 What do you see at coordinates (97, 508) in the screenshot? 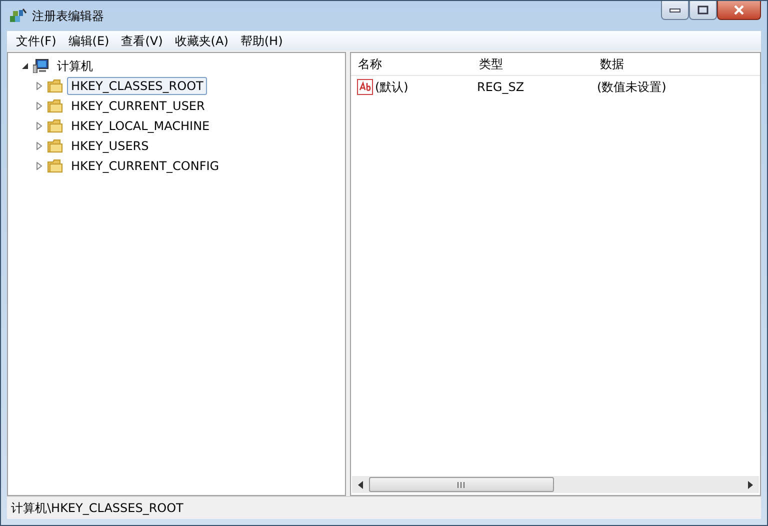
I see `status-path: 计算机\HKEY_CLASSES_ROOT` at bounding box center [97, 508].